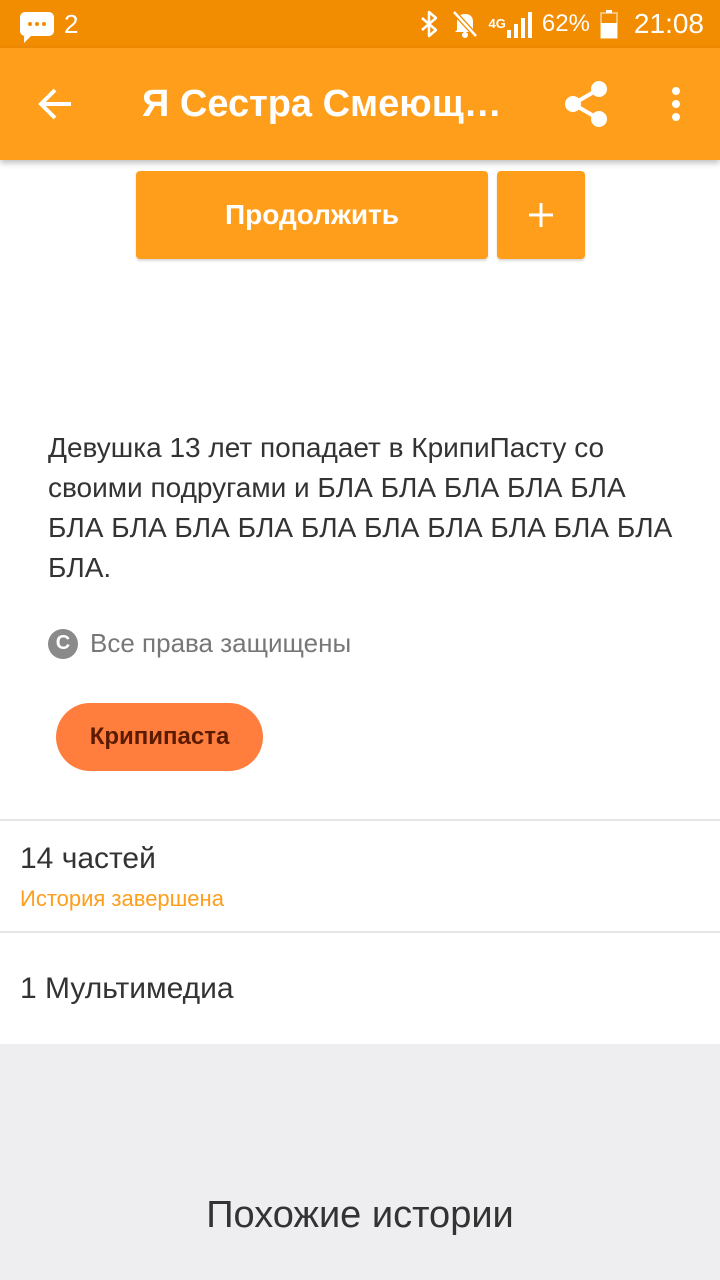  I want to click on back-button, so click(56, 104).